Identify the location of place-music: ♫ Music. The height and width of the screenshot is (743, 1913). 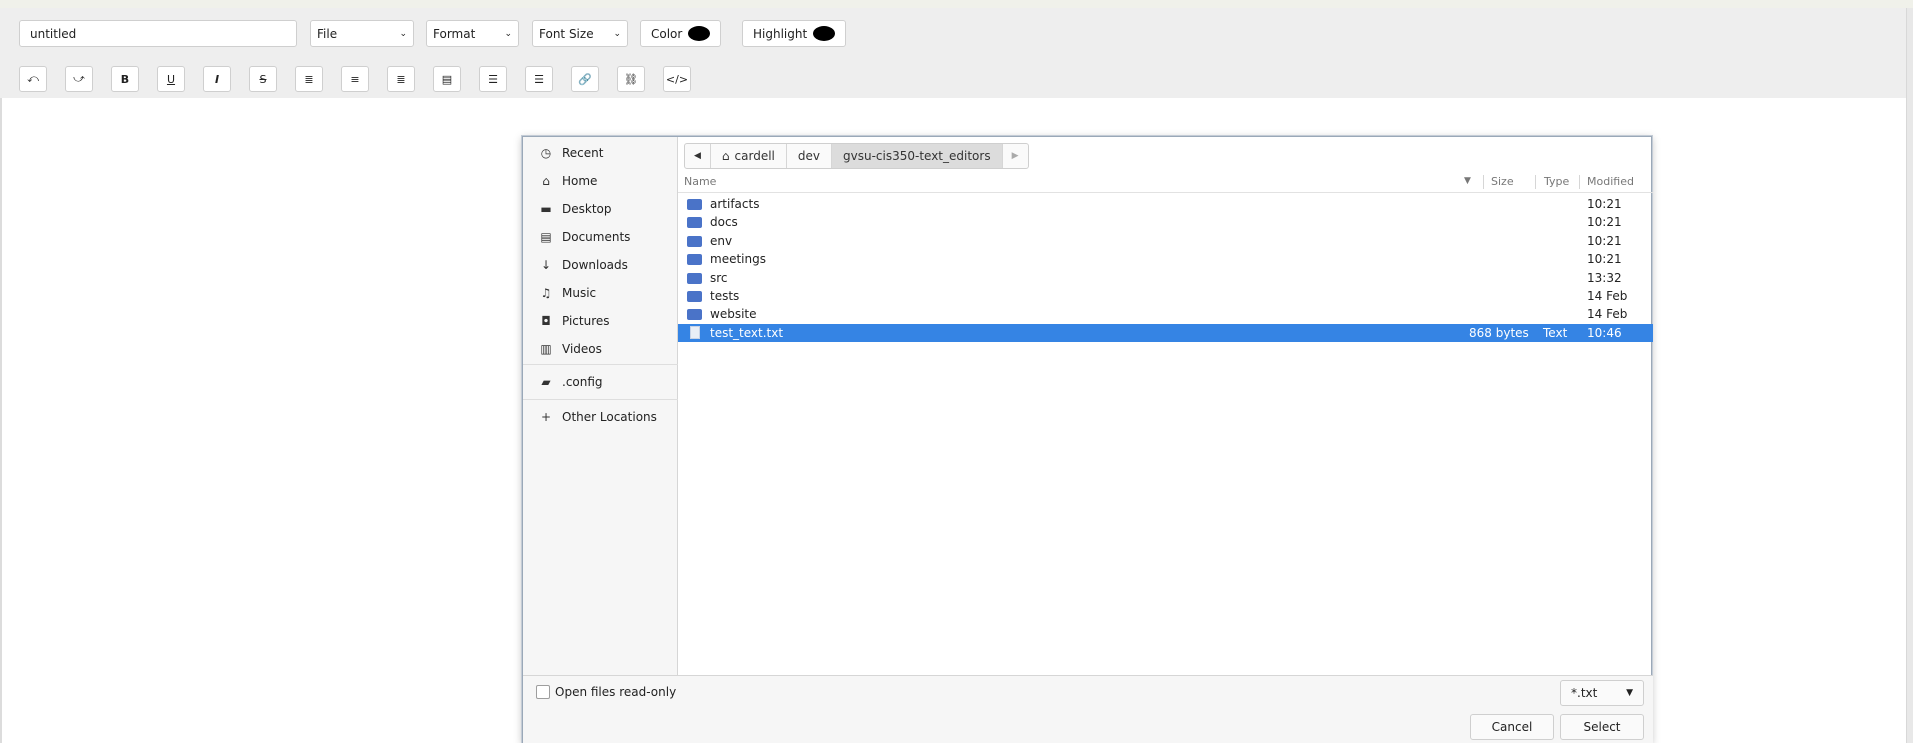
(600, 293).